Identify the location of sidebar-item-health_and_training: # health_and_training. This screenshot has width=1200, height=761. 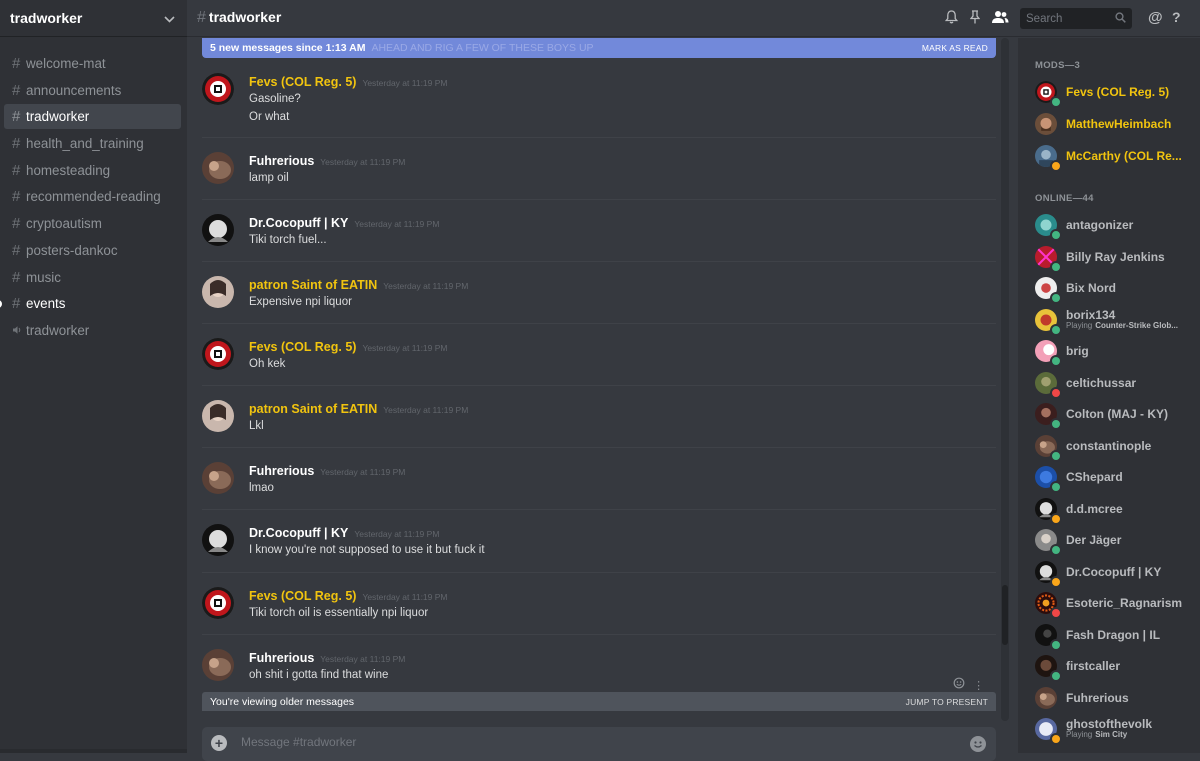
(92, 143).